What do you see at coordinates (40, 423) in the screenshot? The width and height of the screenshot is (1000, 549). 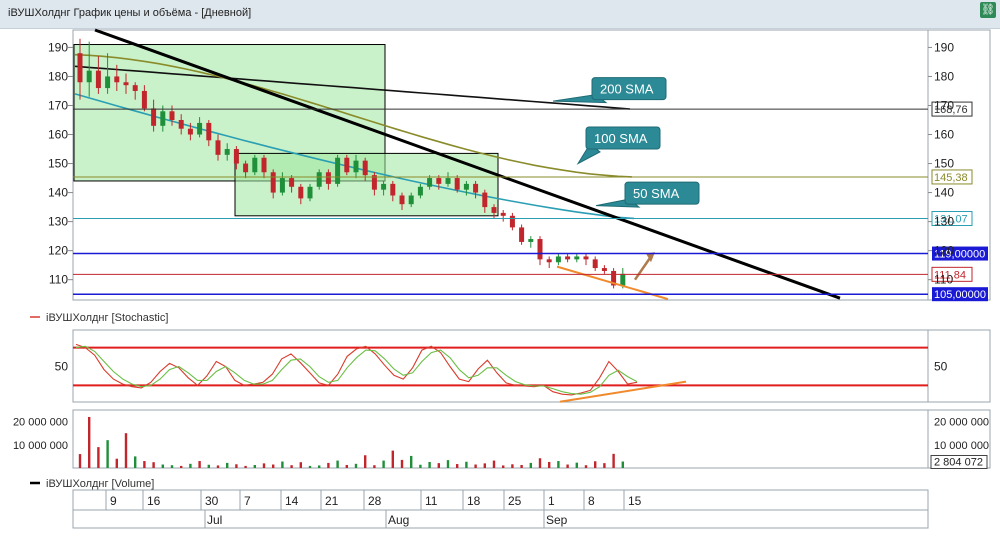 I see `volume-tick-left: 20 000 000` at bounding box center [40, 423].